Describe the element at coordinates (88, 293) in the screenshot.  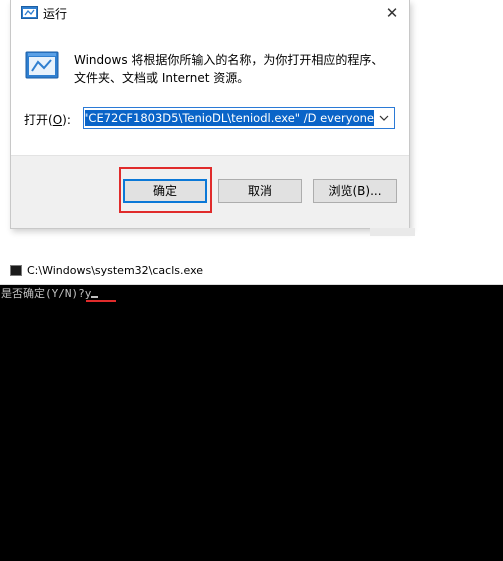
I see `console-input: y` at that location.